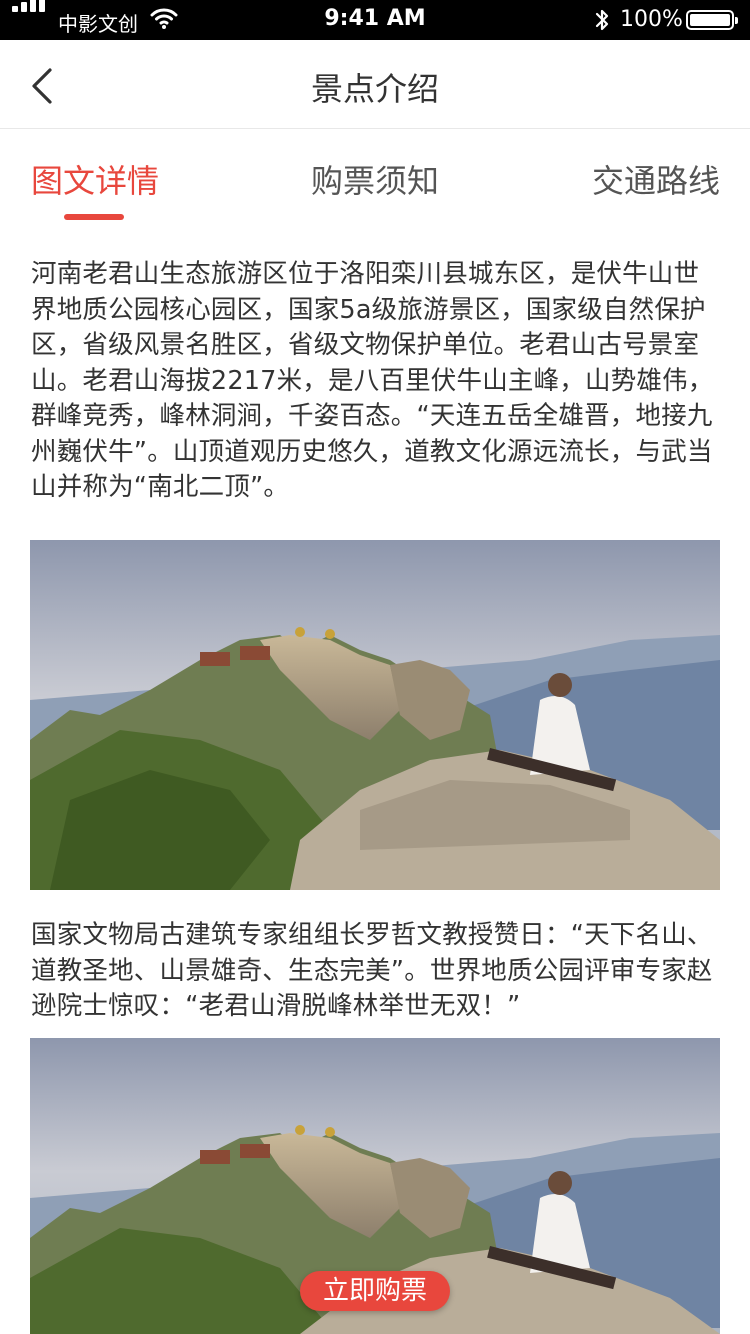 This screenshot has width=750, height=1334. Describe the element at coordinates (94, 217) in the screenshot. I see `active-tab-indicator` at that location.